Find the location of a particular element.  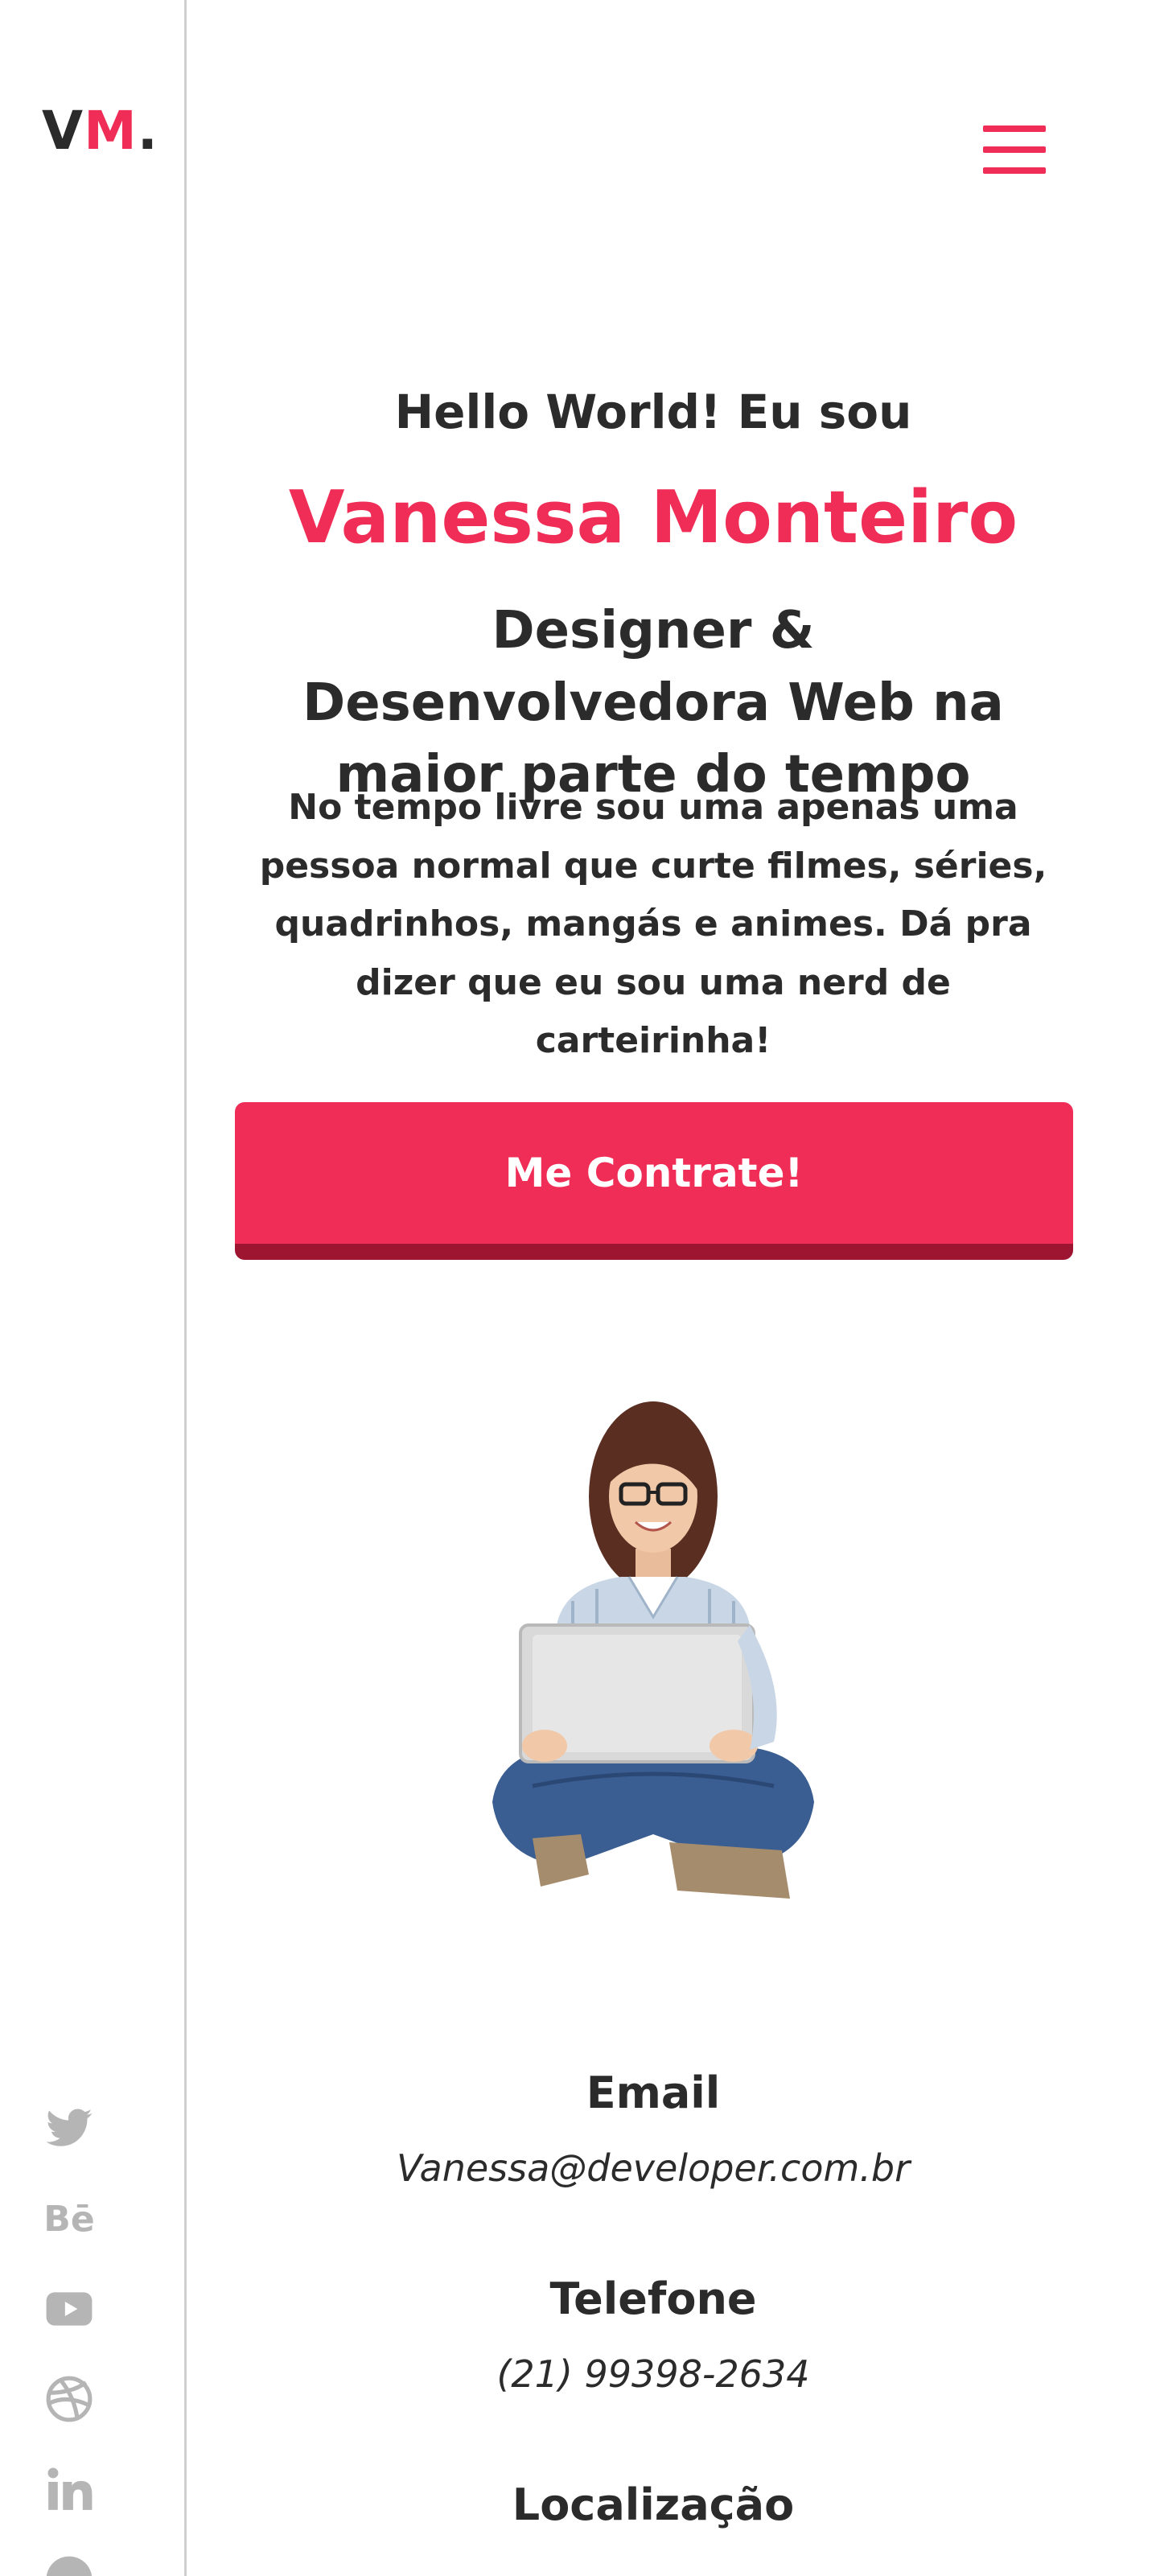

phone-label: Telefone is located at coordinates (653, 2299).